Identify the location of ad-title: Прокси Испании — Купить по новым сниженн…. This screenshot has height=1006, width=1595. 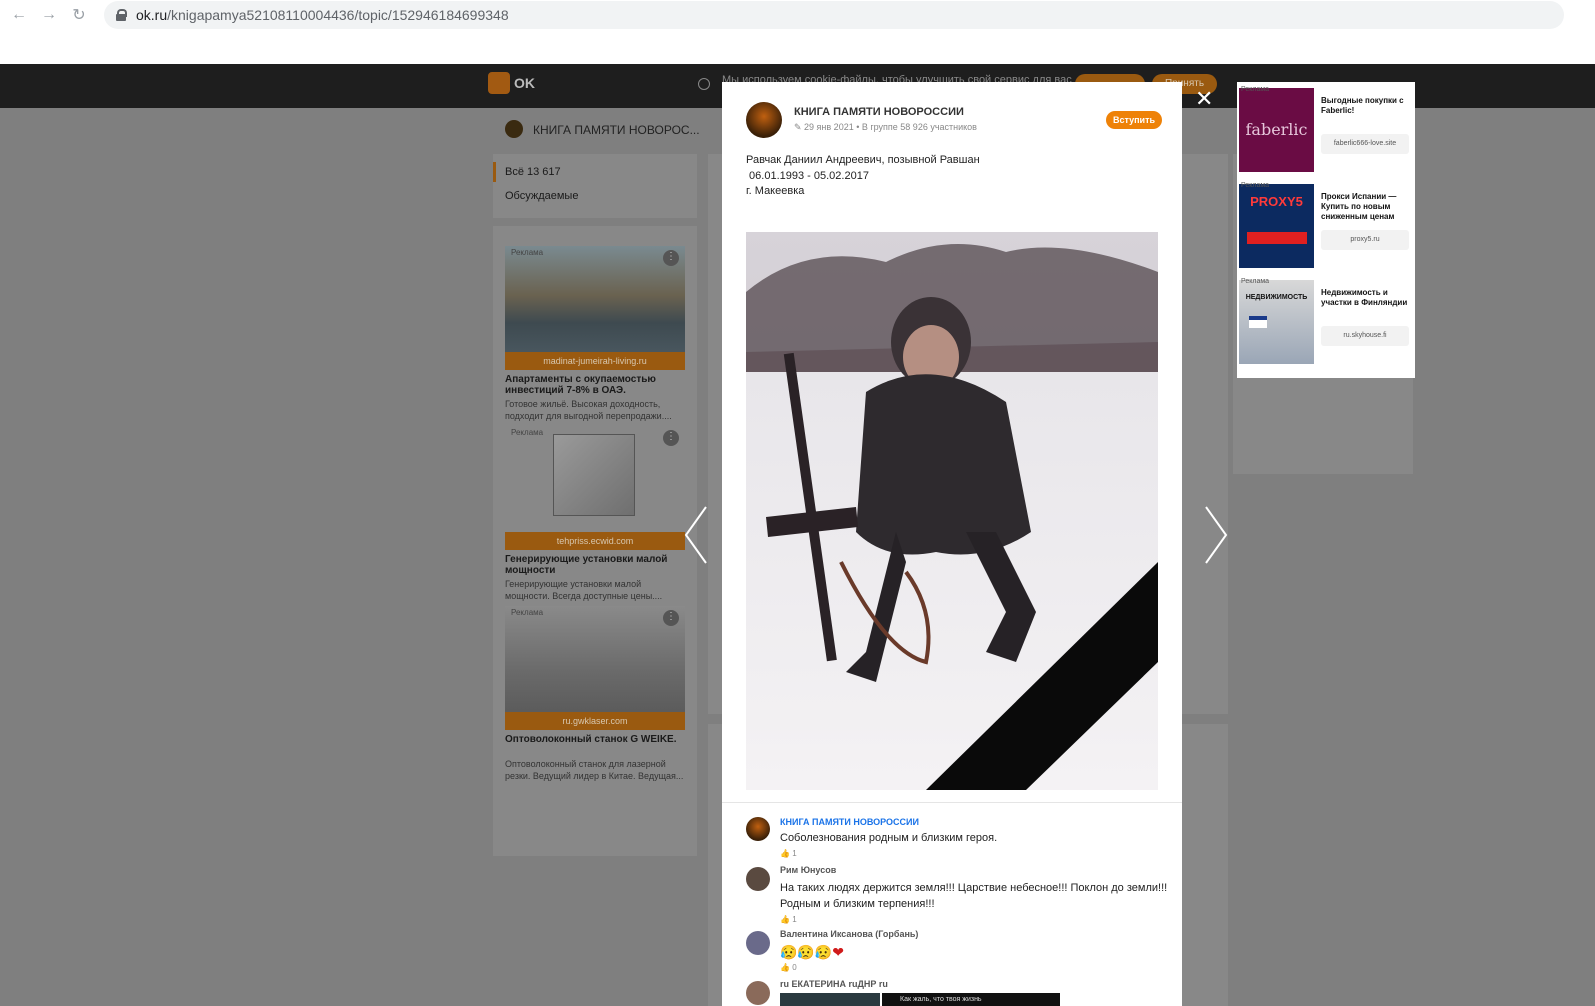
(1366, 207).